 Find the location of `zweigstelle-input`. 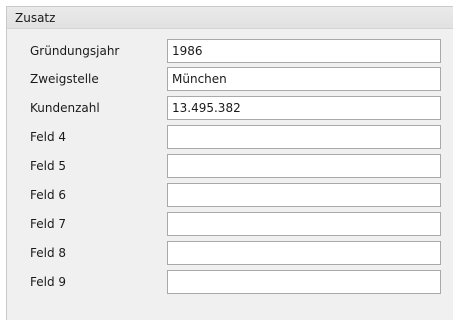

zweigstelle-input is located at coordinates (304, 79).